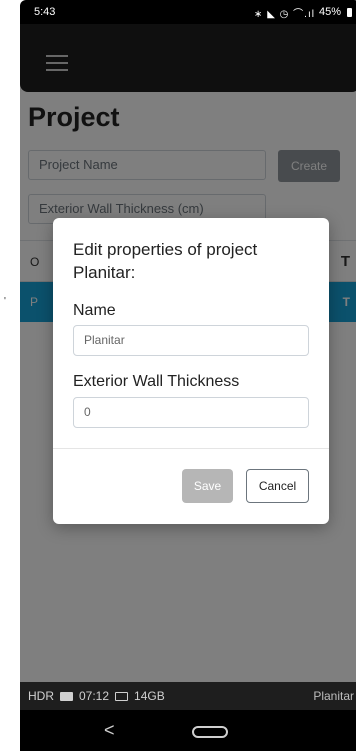 The height and width of the screenshot is (751, 360). I want to click on bottom-taskbar: HDR 07:12 14GB Planitar, so click(190, 696).